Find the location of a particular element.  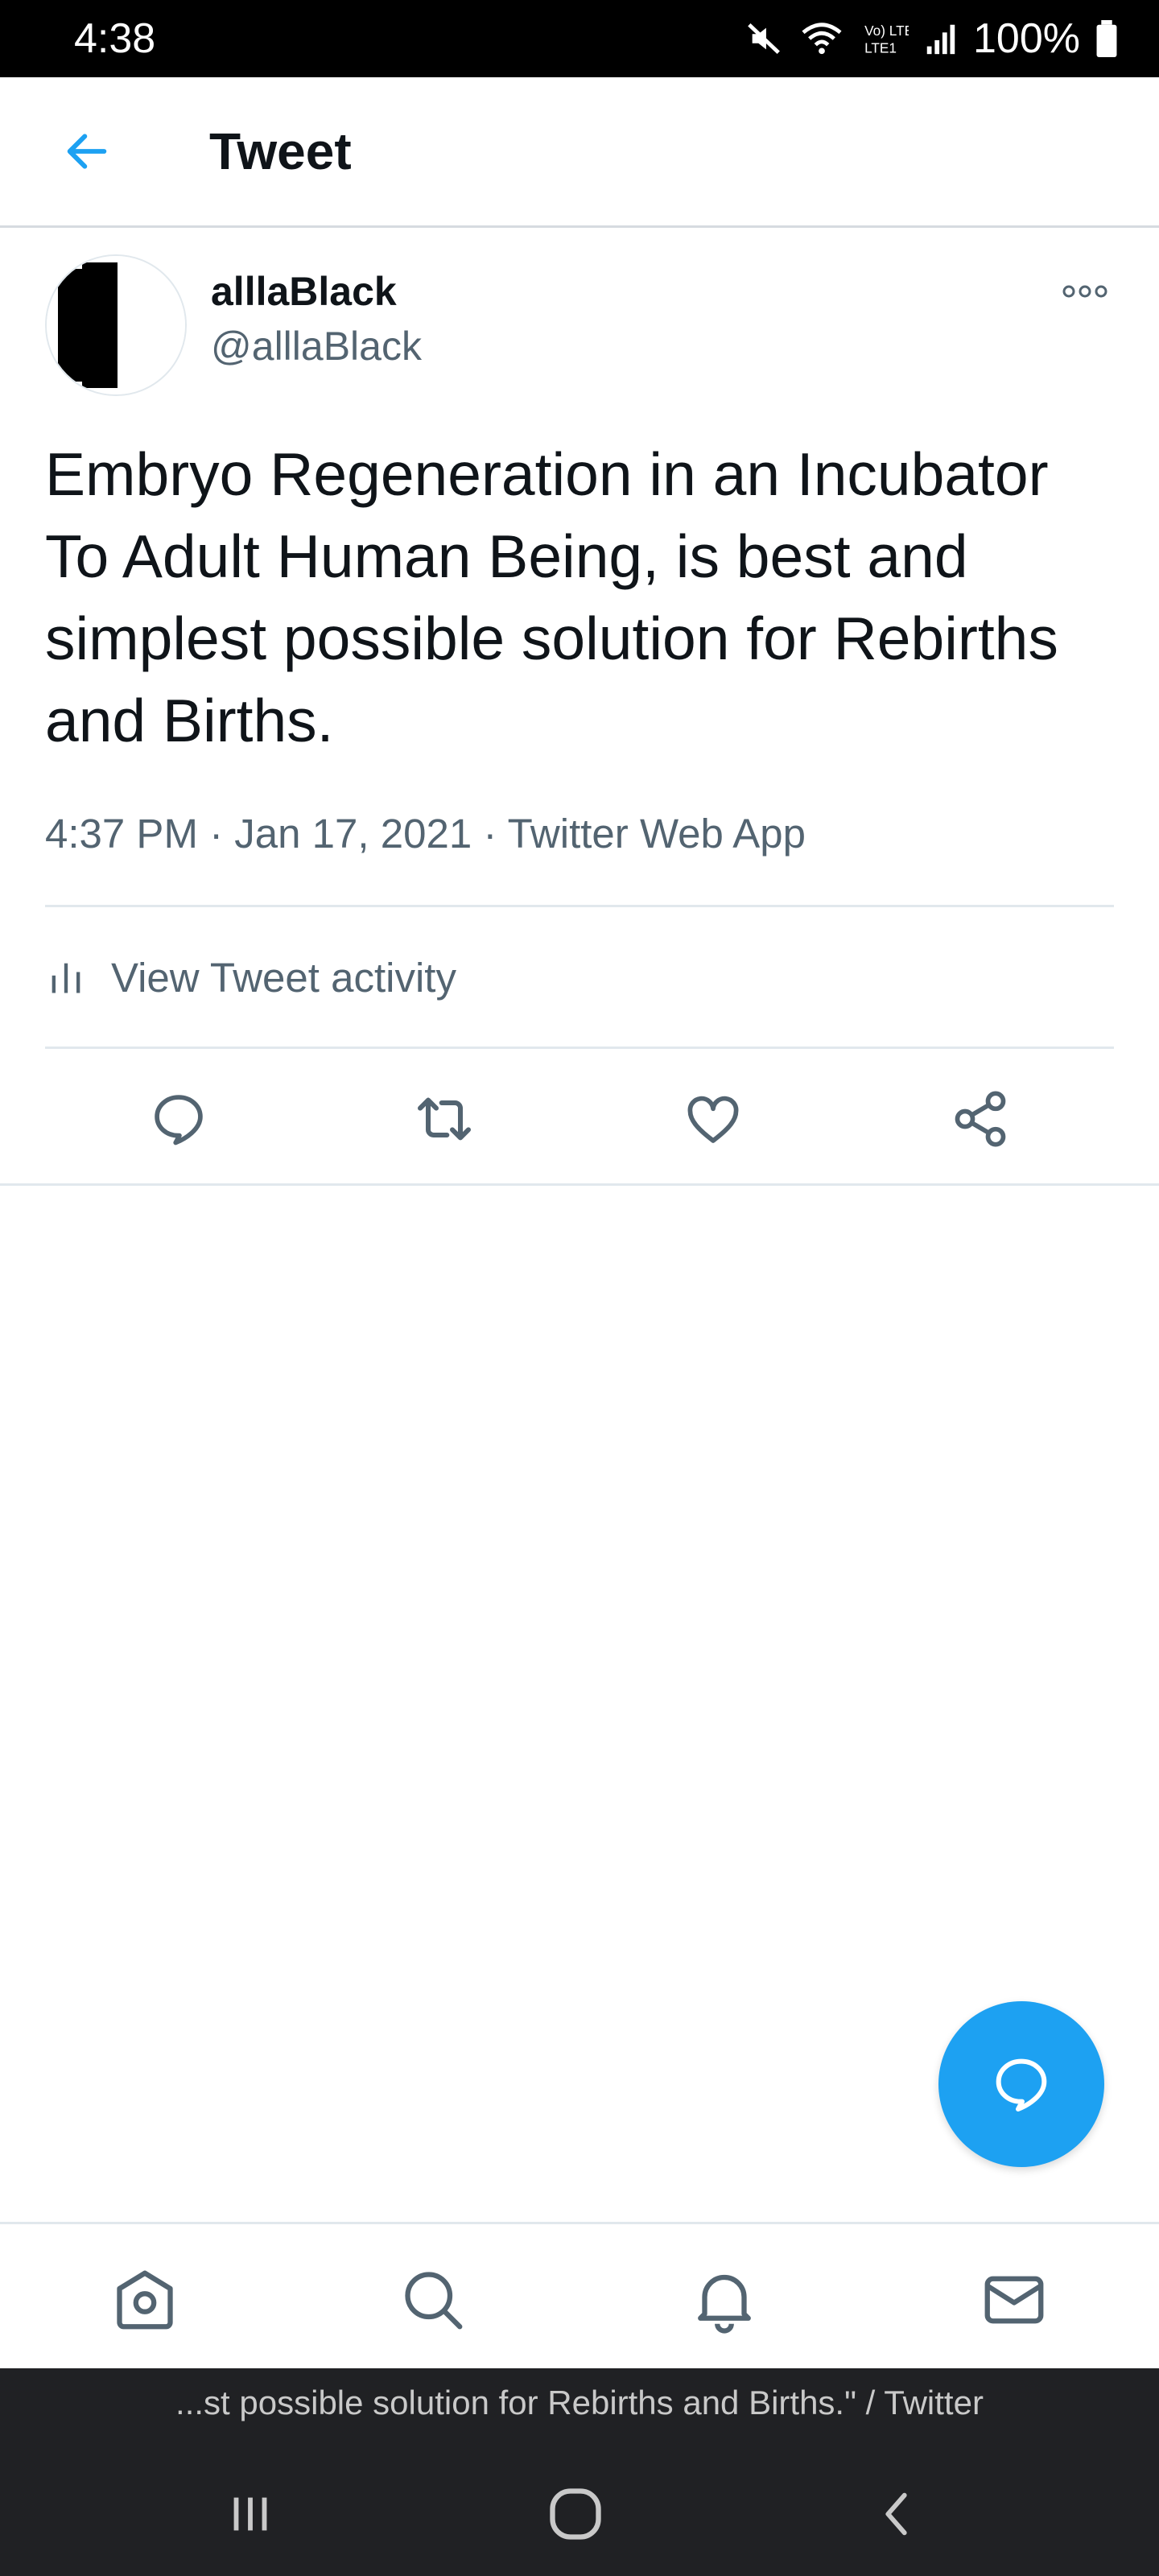

retweet-icon is located at coordinates (444, 1119).